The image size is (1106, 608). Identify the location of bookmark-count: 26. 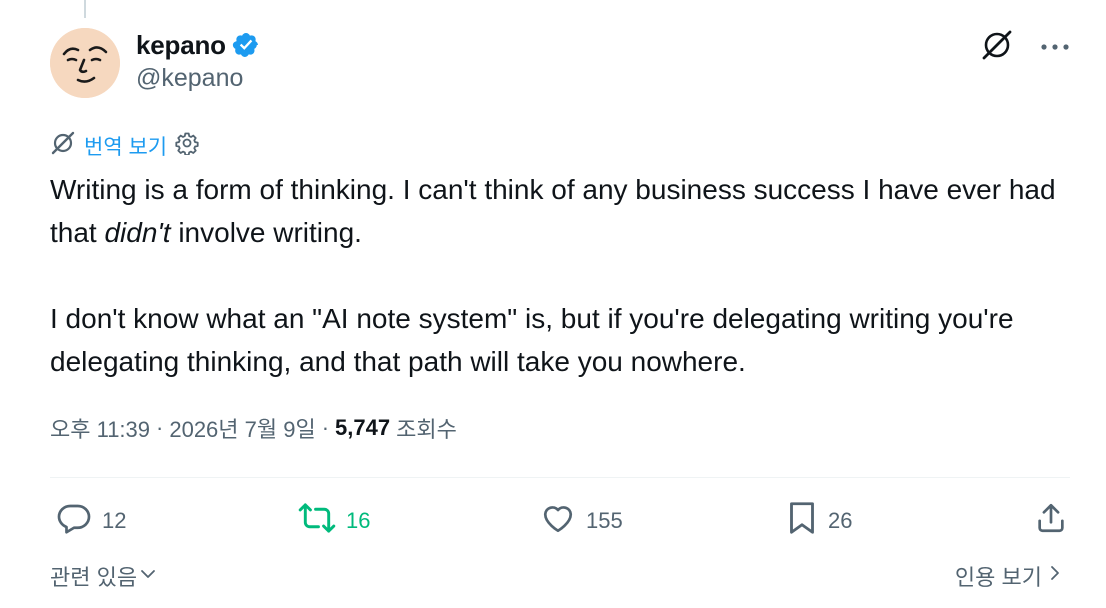
(840, 520).